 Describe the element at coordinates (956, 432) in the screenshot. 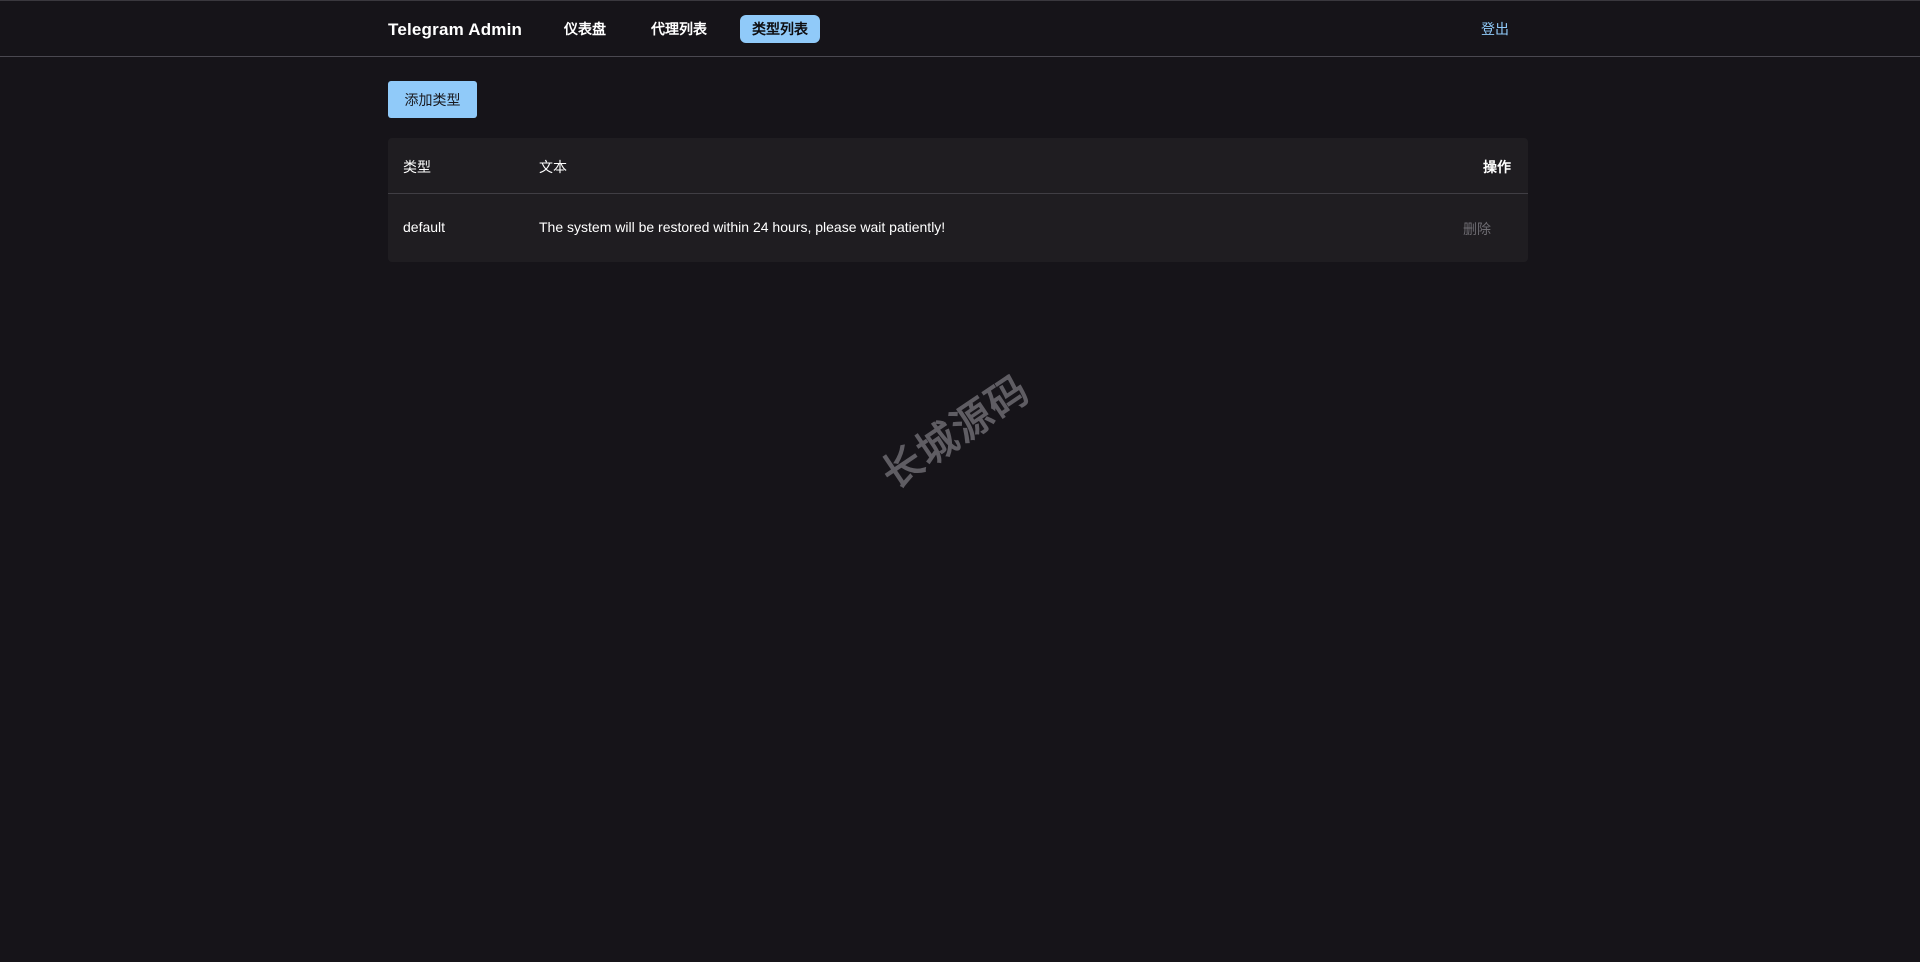

I see `watermark: 长城源码` at that location.